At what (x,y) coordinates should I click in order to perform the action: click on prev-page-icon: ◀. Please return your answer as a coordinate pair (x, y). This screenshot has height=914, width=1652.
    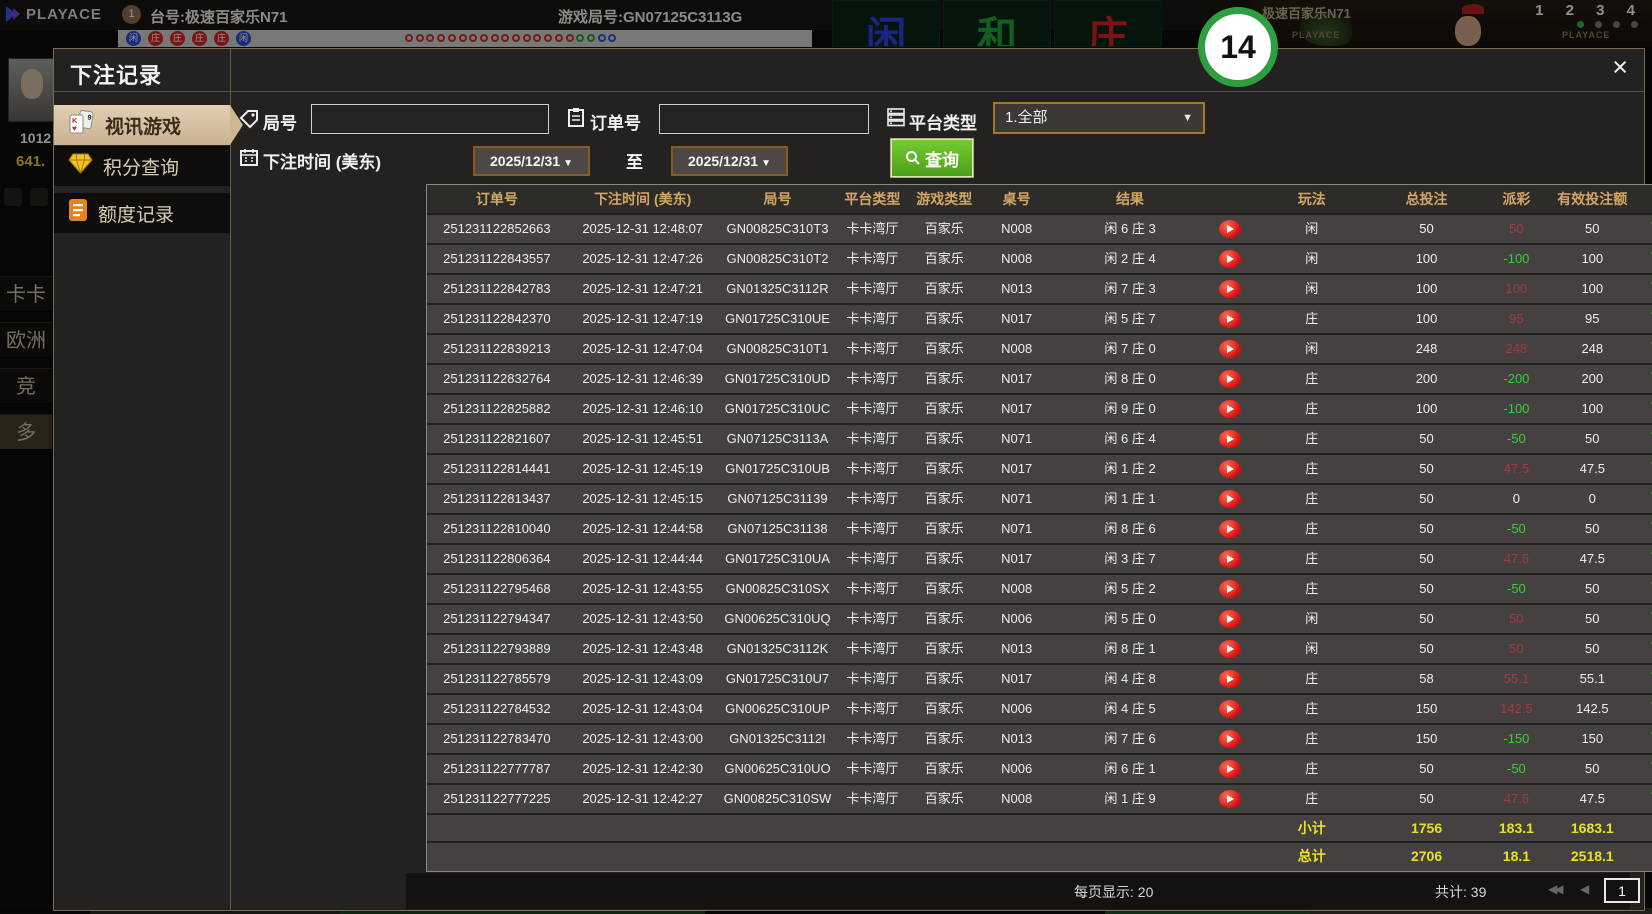
    Looking at the image, I should click on (1584, 889).